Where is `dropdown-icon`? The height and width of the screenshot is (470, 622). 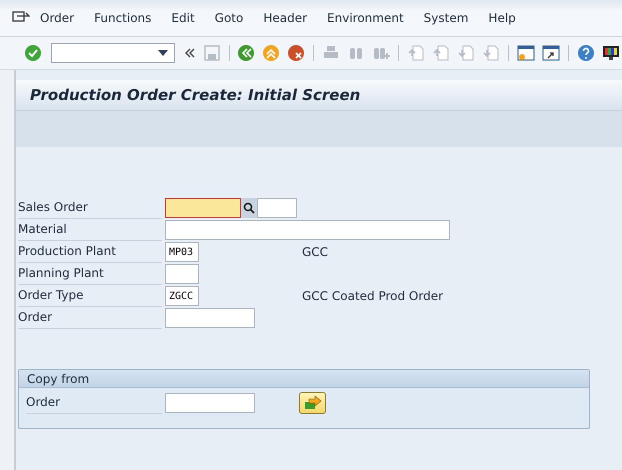
dropdown-icon is located at coordinates (163, 53).